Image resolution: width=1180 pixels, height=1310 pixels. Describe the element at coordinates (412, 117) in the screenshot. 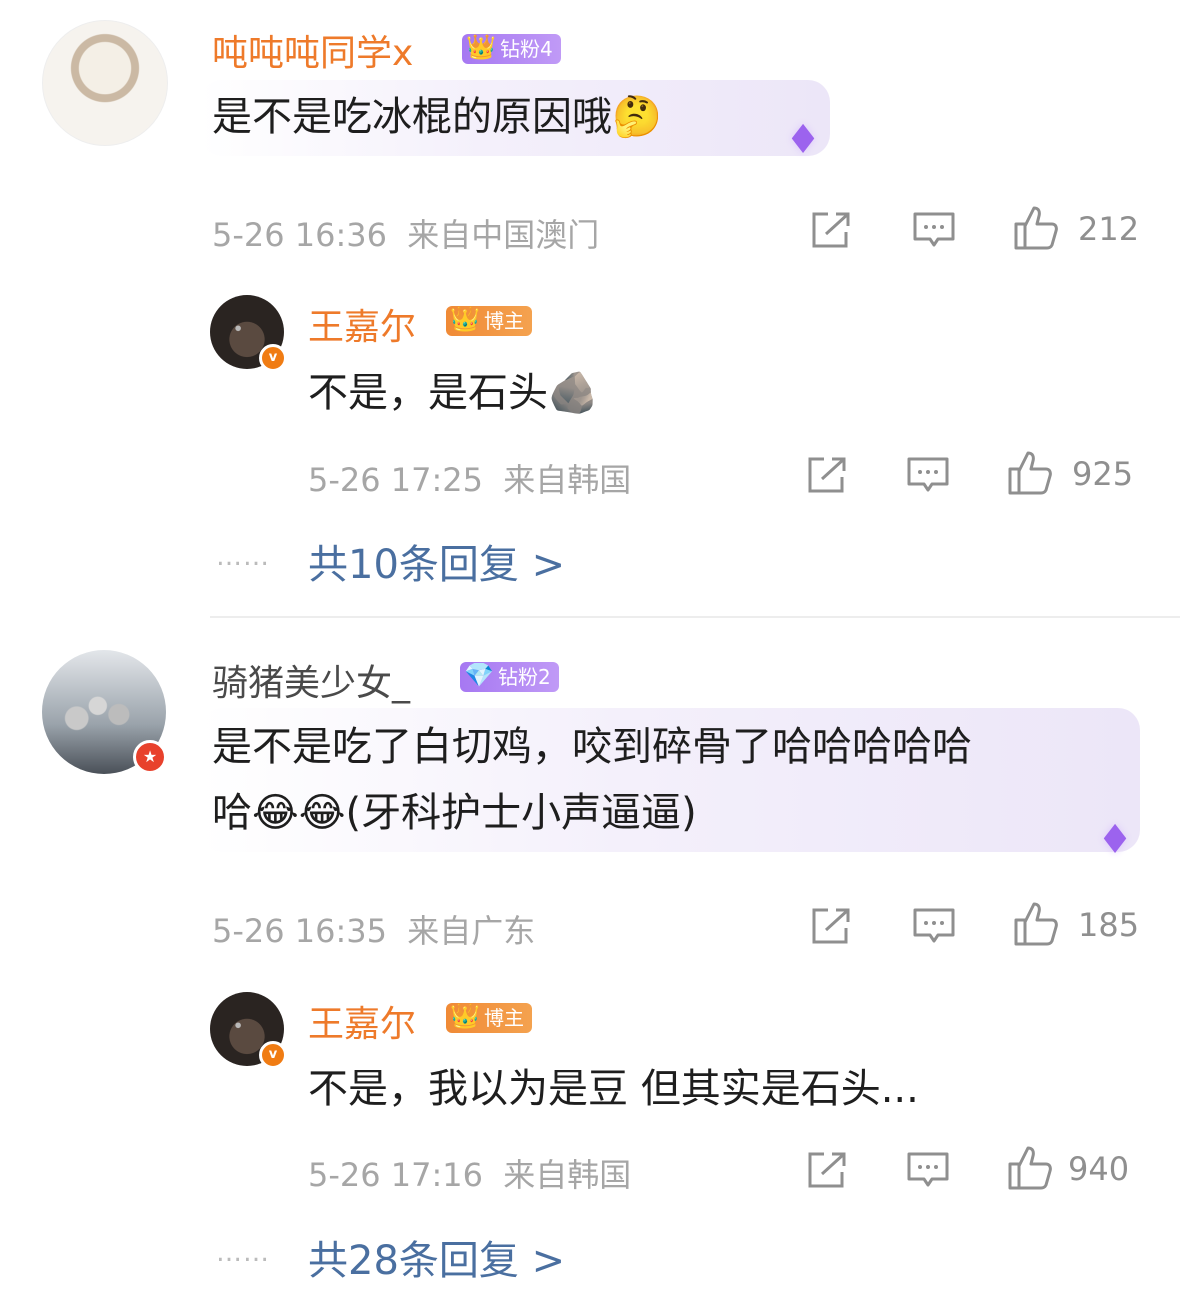

I see `comment-body: 是不是吃冰棍的原因哦` at that location.